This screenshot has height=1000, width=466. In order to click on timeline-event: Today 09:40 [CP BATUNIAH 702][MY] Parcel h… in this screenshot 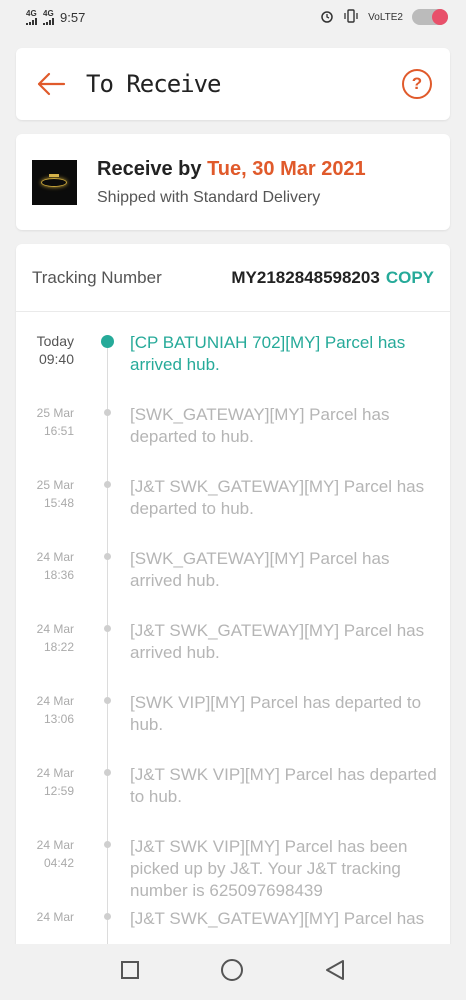, I will do `click(233, 368)`.